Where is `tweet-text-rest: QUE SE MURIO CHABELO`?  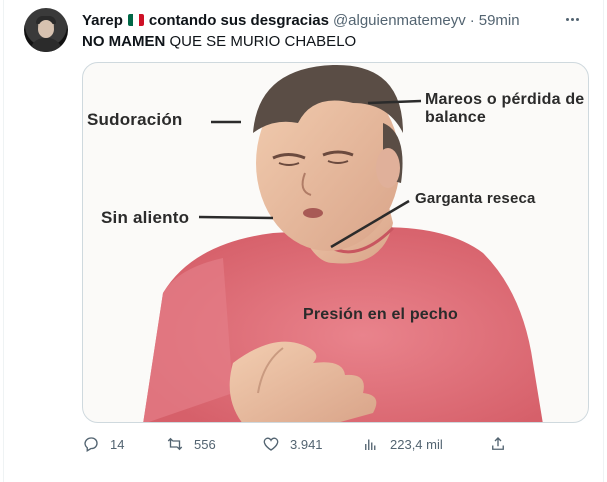 tweet-text-rest: QUE SE MURIO CHABELO is located at coordinates (261, 41).